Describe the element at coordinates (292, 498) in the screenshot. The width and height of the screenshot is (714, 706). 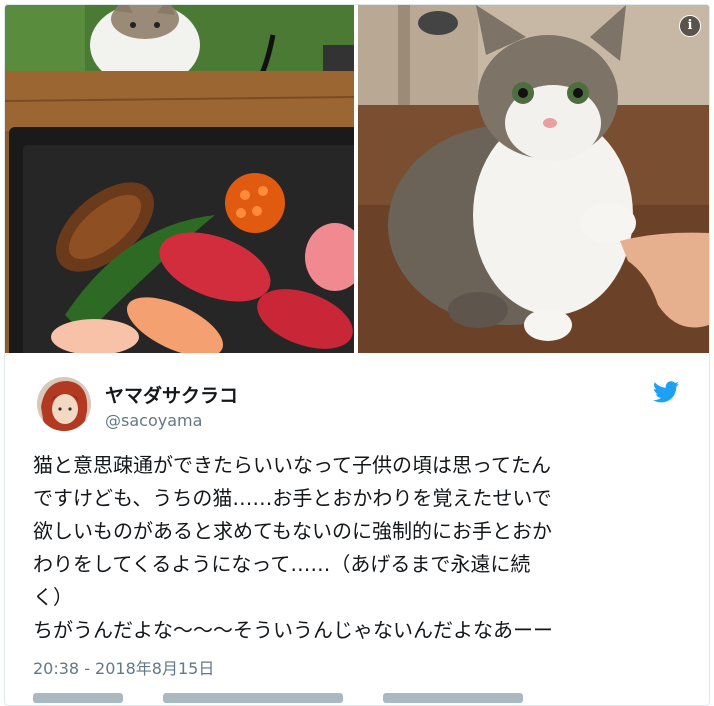
I see `tweet-text-line: ですけども、うちの猫……お手とおかわりを覚えたせいで` at that location.